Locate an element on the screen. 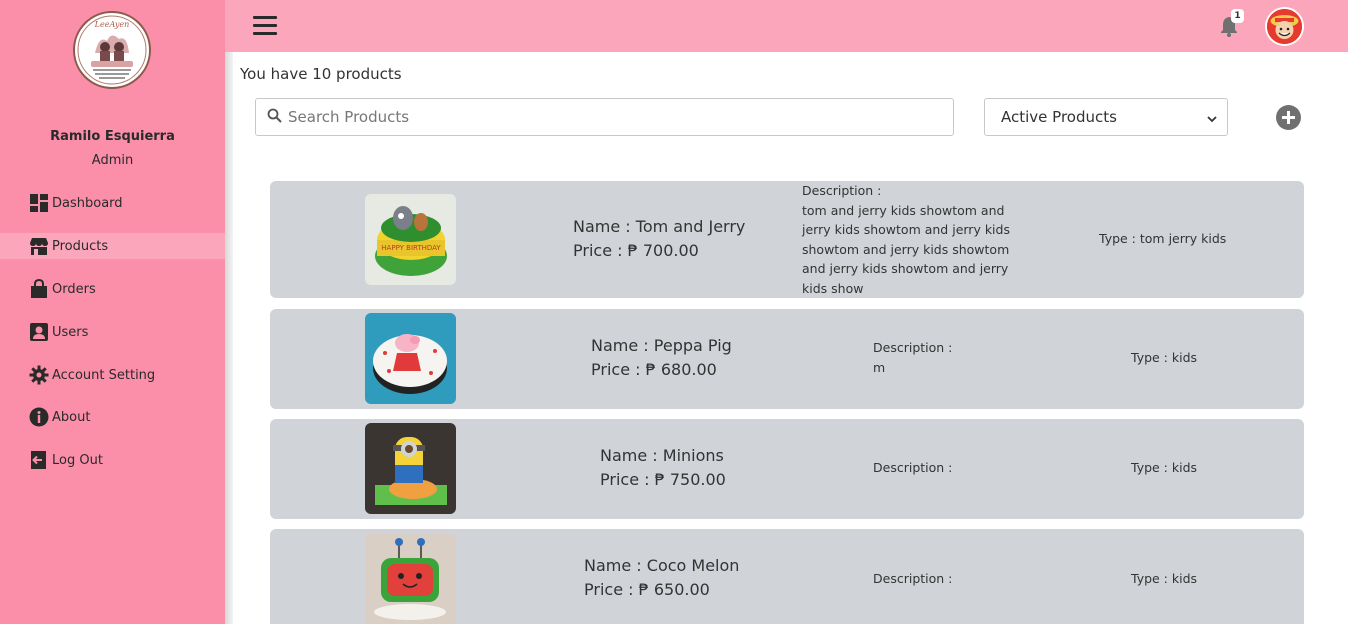 This screenshot has width=1348, height=624. search-icon is located at coordinates (274, 117).